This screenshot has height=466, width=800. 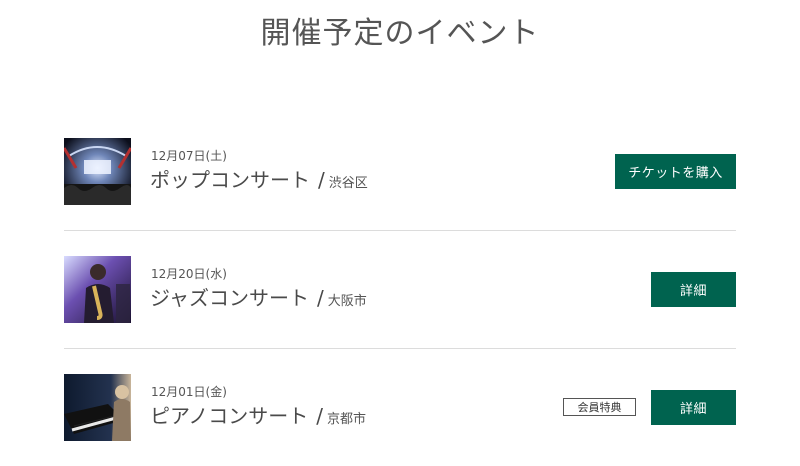 I want to click on event-name: ポップコンサート / 渋谷区, so click(x=259, y=178).